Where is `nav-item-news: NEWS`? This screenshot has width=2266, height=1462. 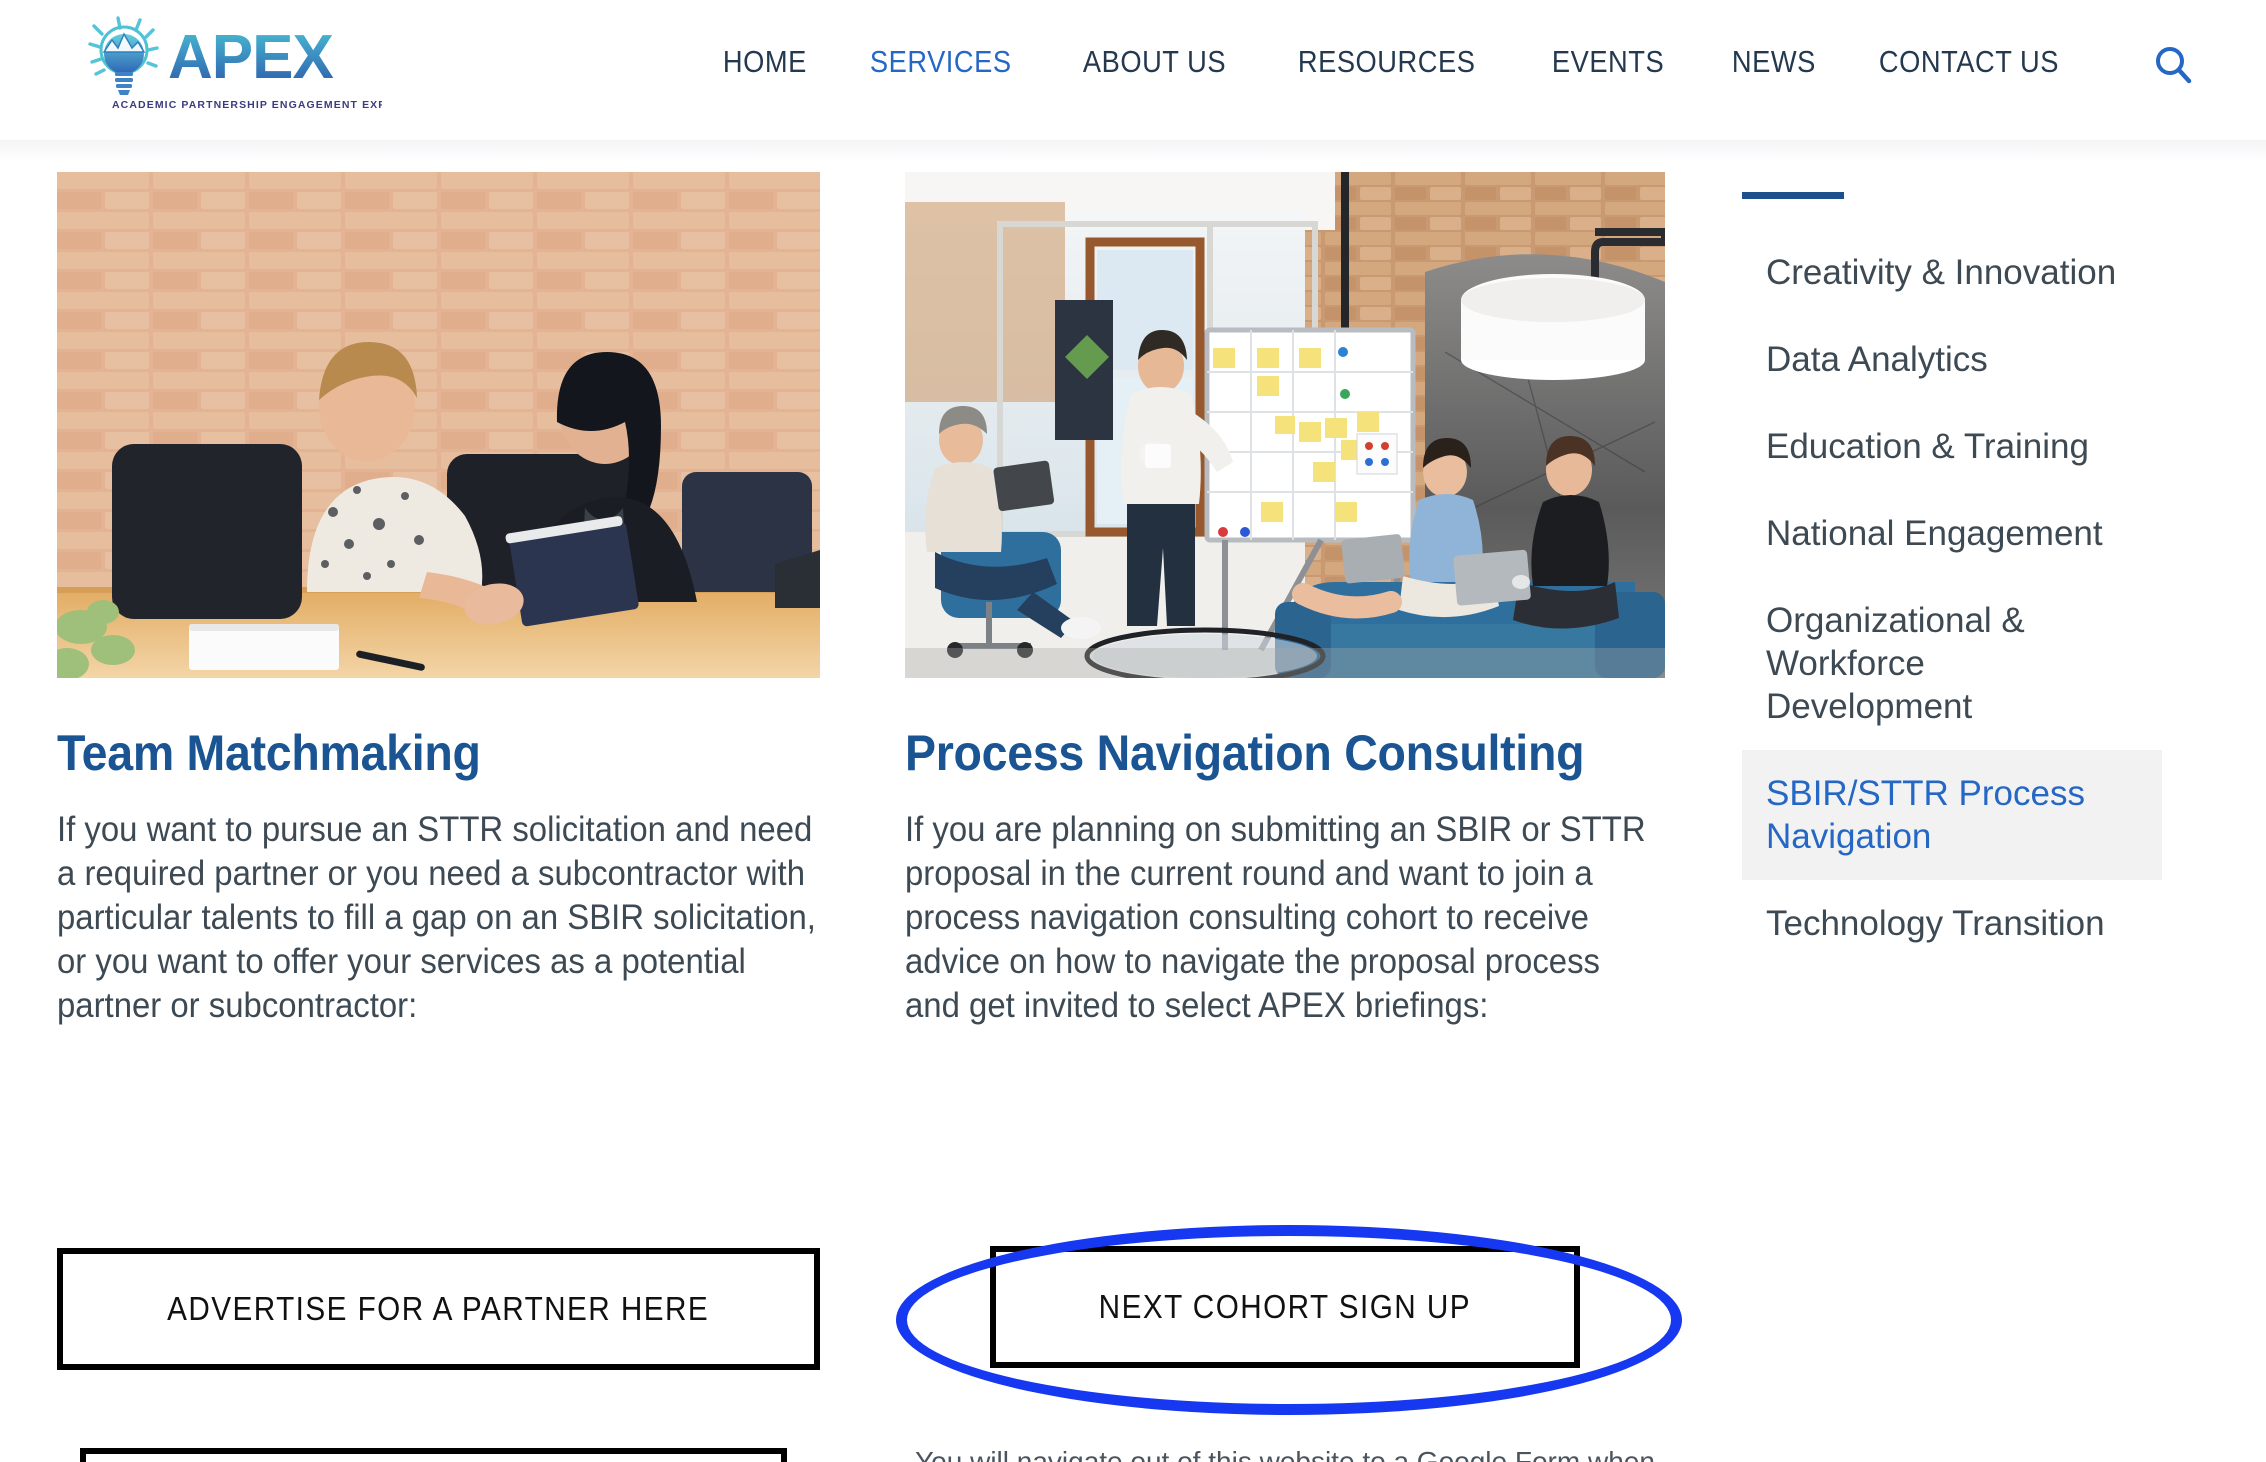 nav-item-news: NEWS is located at coordinates (1774, 62).